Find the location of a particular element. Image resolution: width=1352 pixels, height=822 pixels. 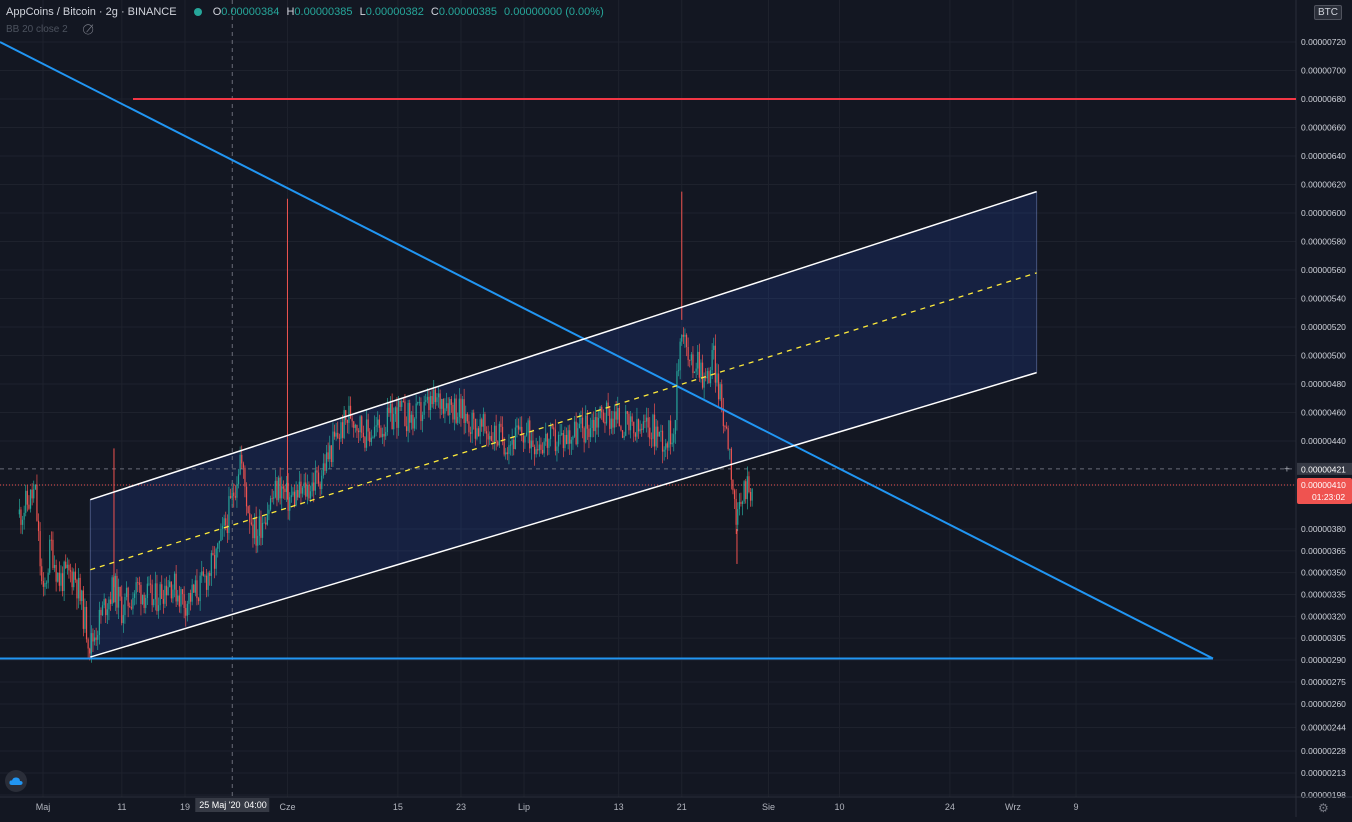

y-tick-label: 0.00000480 is located at coordinates (1323, 384).